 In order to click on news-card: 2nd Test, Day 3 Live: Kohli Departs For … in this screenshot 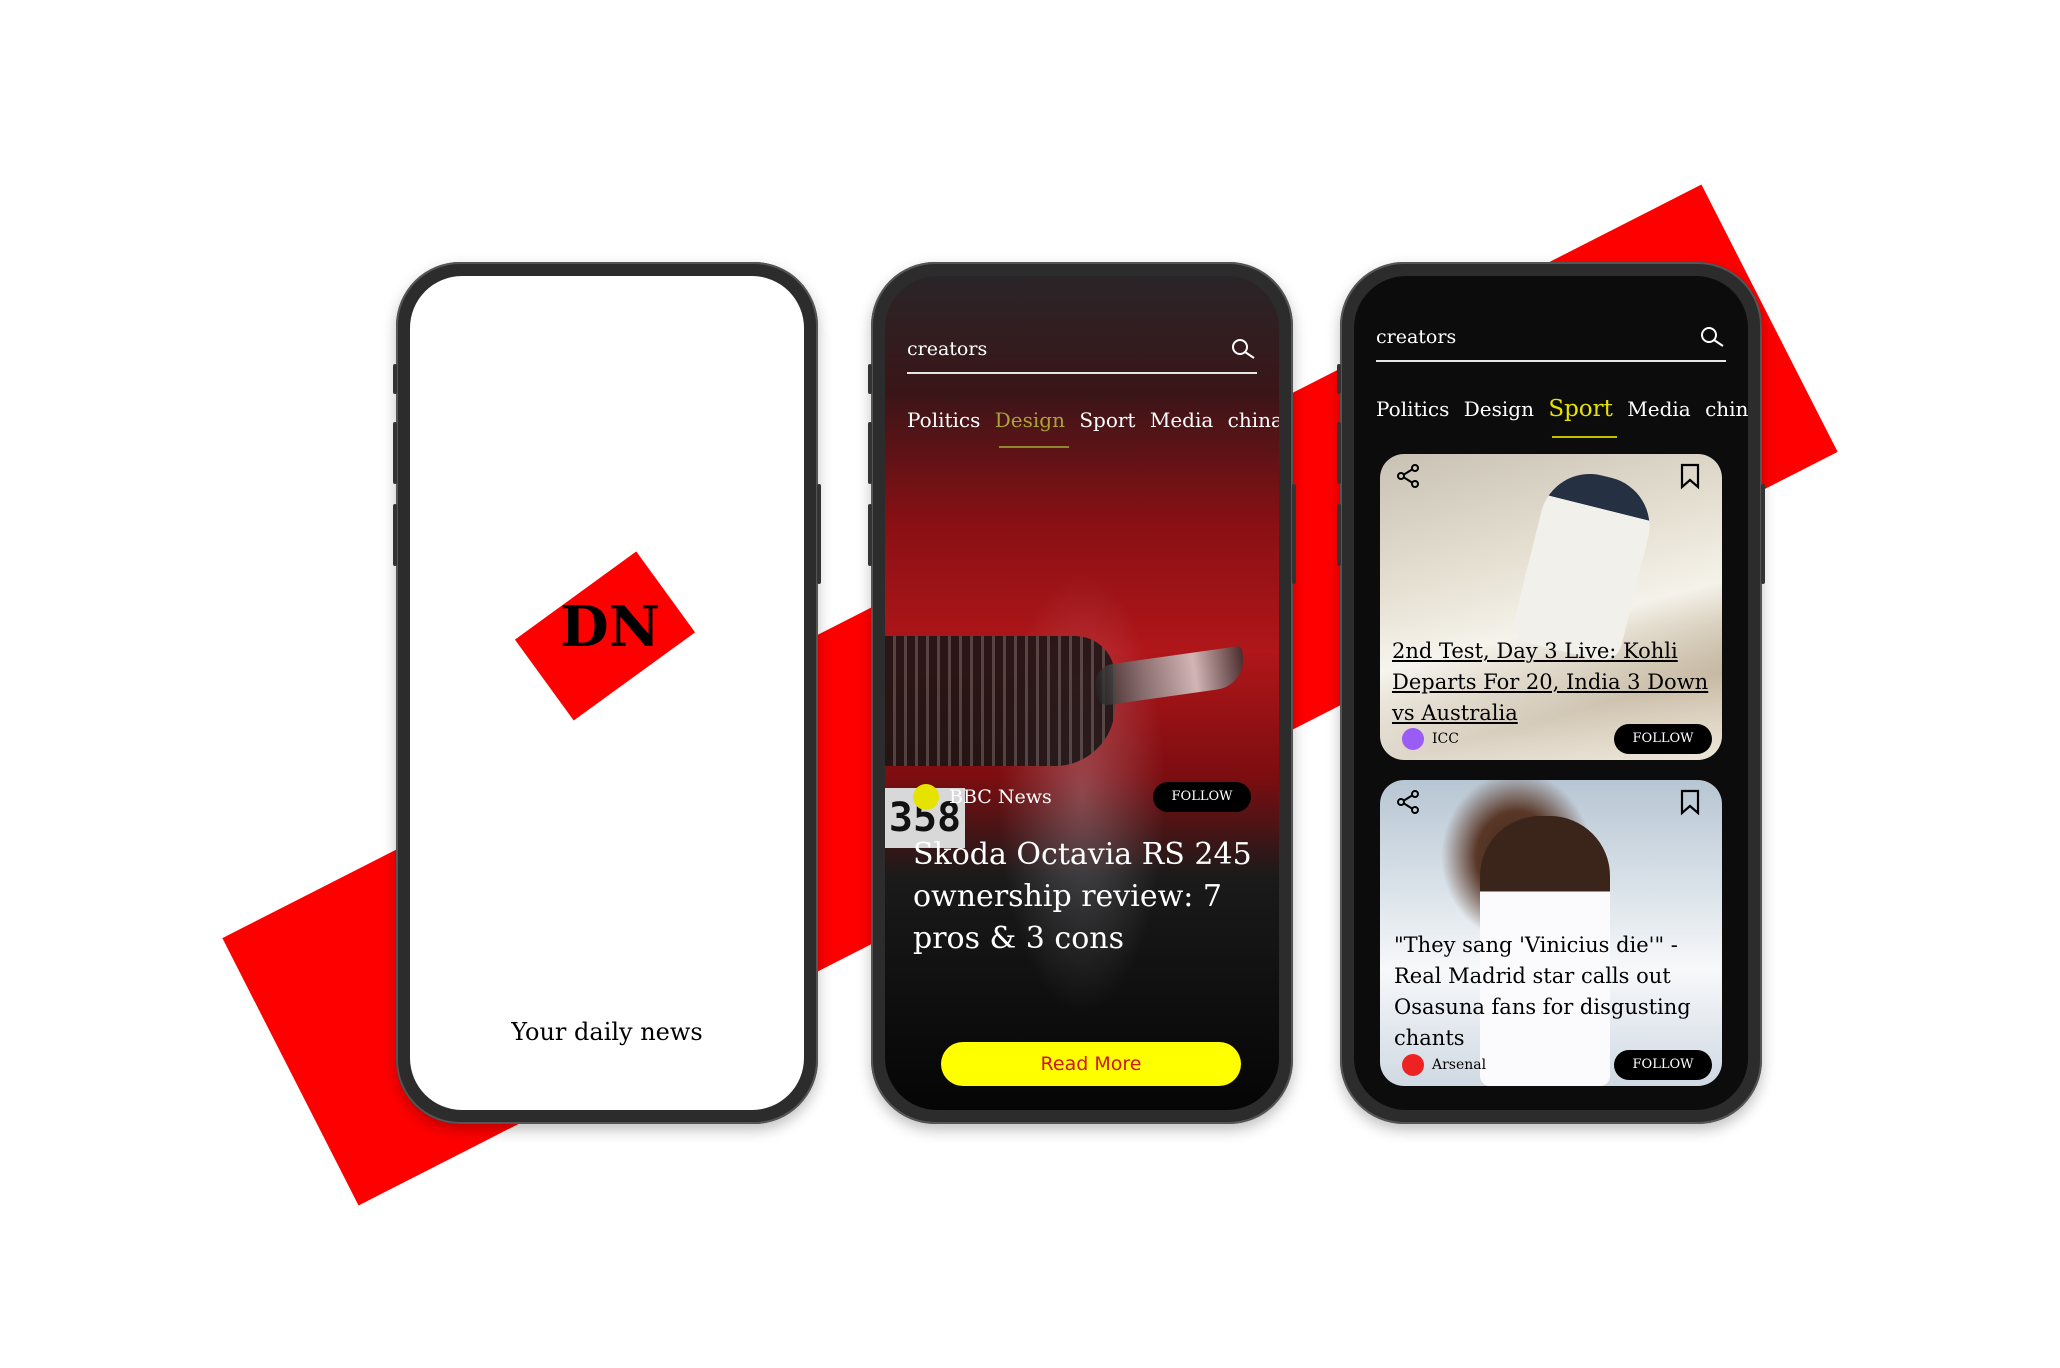, I will do `click(1551, 607)`.